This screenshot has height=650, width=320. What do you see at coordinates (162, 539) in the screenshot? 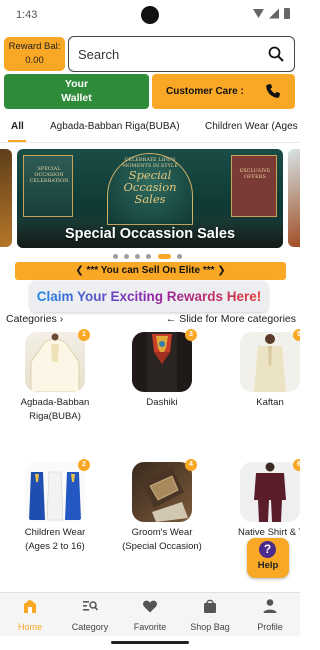
I see `category-name: Groom's Wear (Special Occasion)` at bounding box center [162, 539].